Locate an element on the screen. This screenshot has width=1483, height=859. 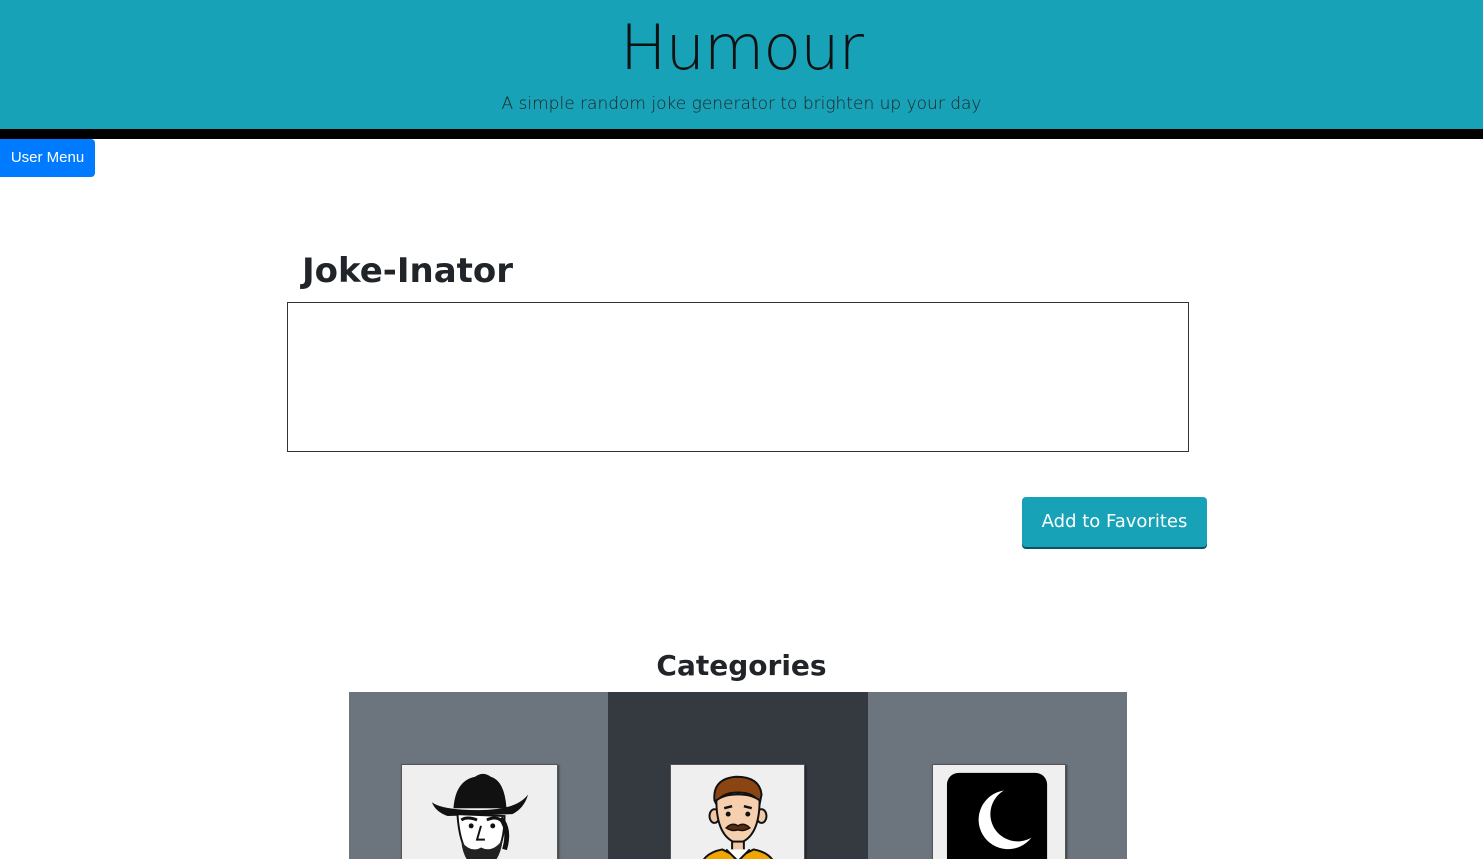
joke-section-title: Joke-Inator is located at coordinates (408, 271).